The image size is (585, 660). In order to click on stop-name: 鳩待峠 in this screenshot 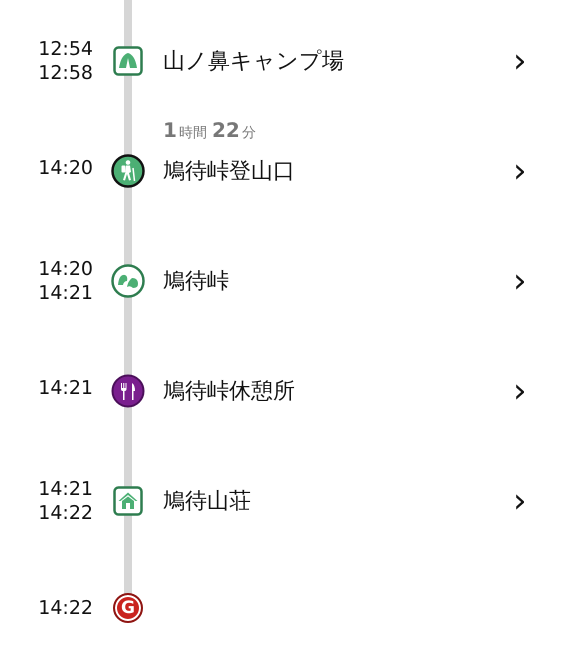, I will do `click(196, 281)`.